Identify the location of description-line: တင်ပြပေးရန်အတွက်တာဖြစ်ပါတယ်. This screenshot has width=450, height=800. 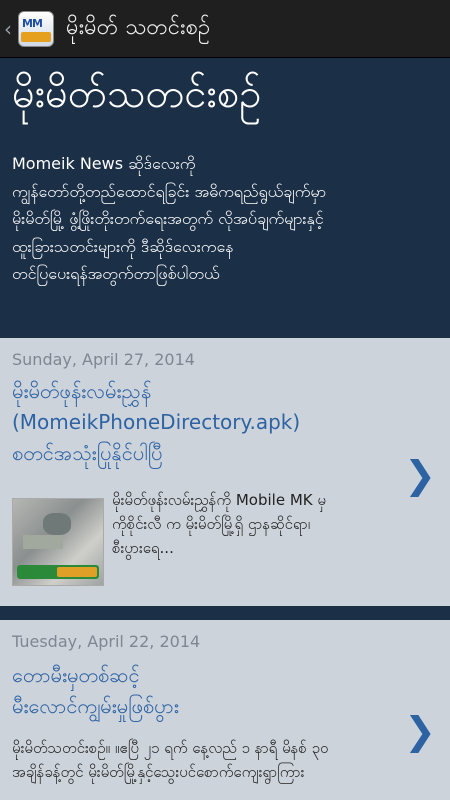
(116, 273).